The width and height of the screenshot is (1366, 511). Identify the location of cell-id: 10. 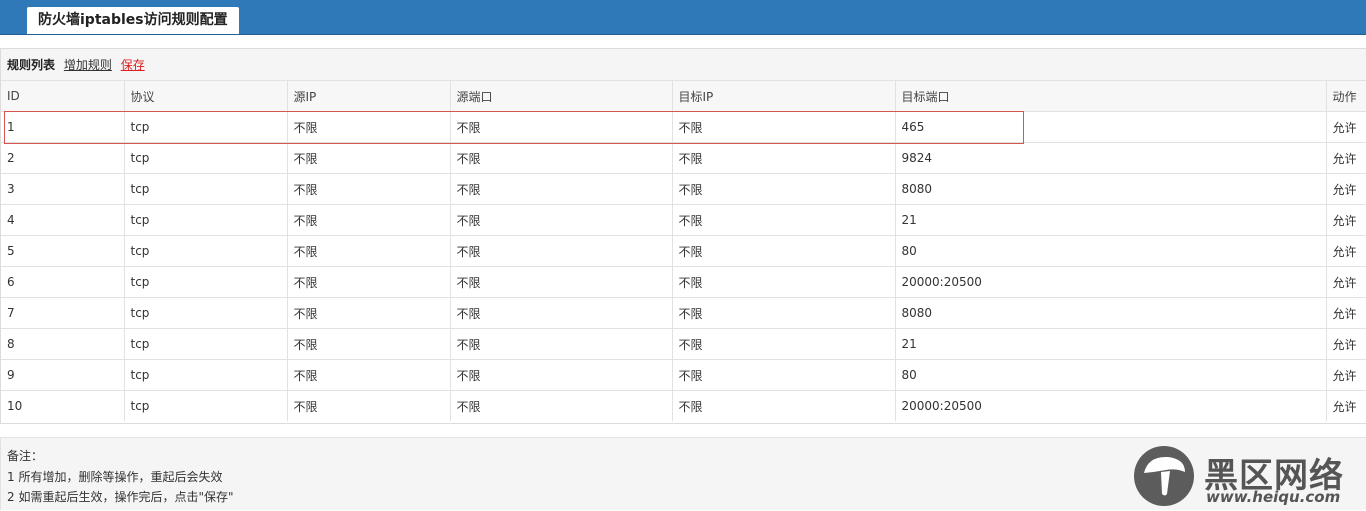
(63, 405).